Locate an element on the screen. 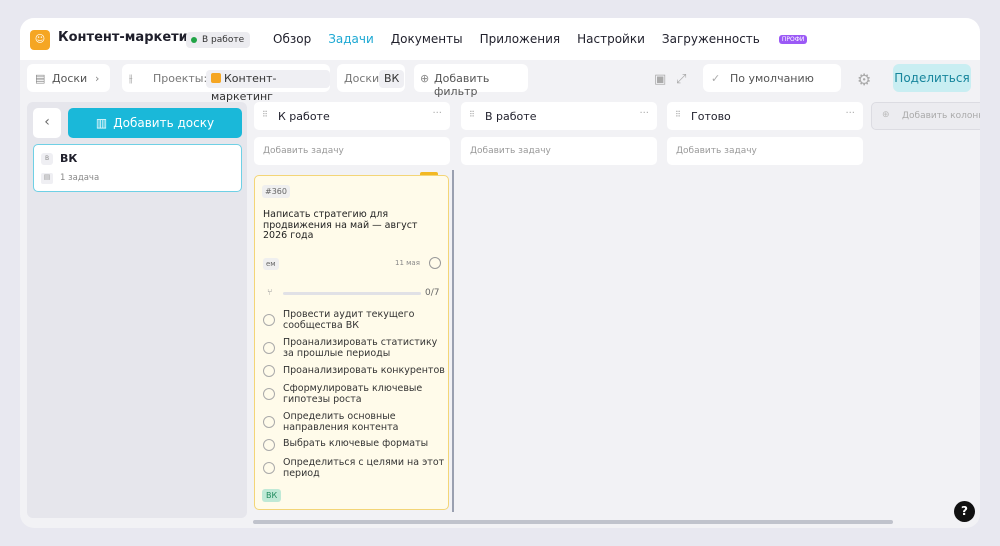 The width and height of the screenshot is (1000, 546). board-letter-icon: В is located at coordinates (47, 159).